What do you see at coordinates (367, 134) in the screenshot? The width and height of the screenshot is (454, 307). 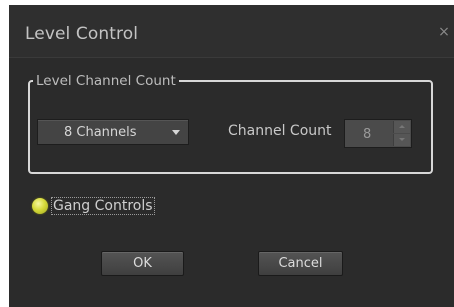 I see `channel-count-value: 8` at bounding box center [367, 134].